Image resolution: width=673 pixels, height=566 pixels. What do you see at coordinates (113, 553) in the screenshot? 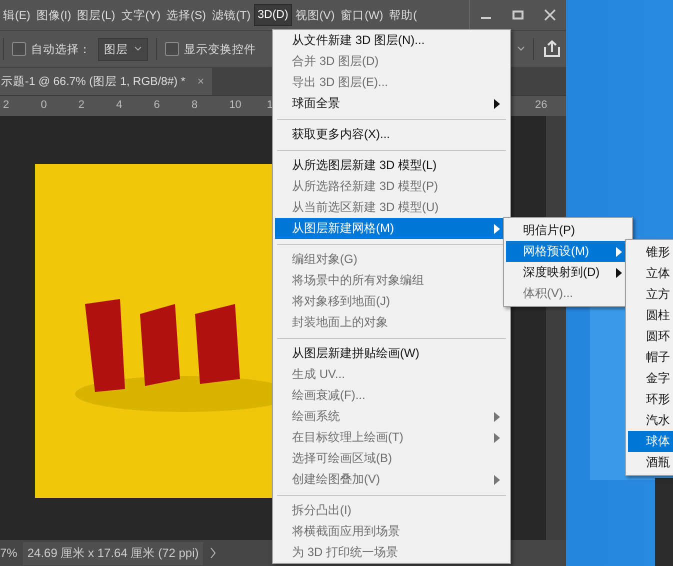
I see `document-info: 24.69 厘米 x 17.64 厘米 (72 ppi)` at bounding box center [113, 553].